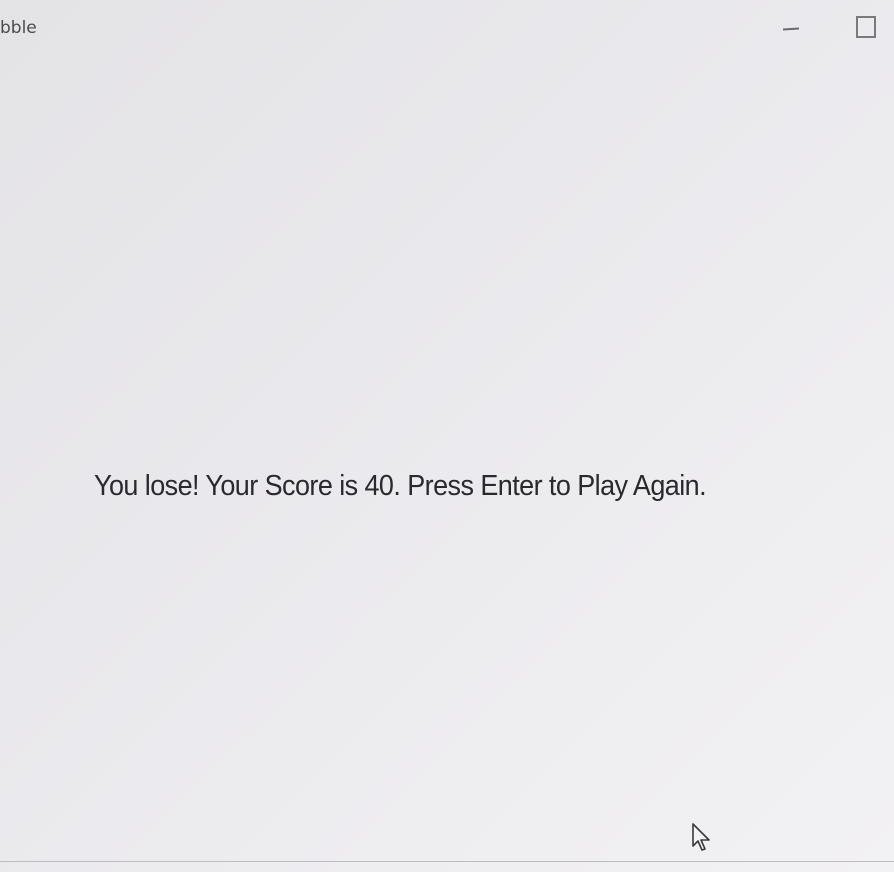 The height and width of the screenshot is (872, 894). I want to click on maximize-button, so click(866, 27).